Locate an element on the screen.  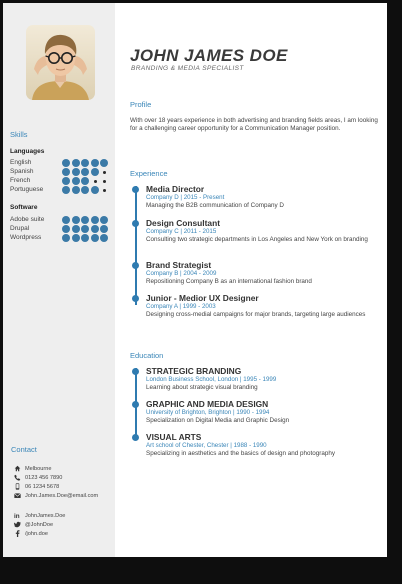
skill-row: Wordpress is located at coordinates (60, 237).